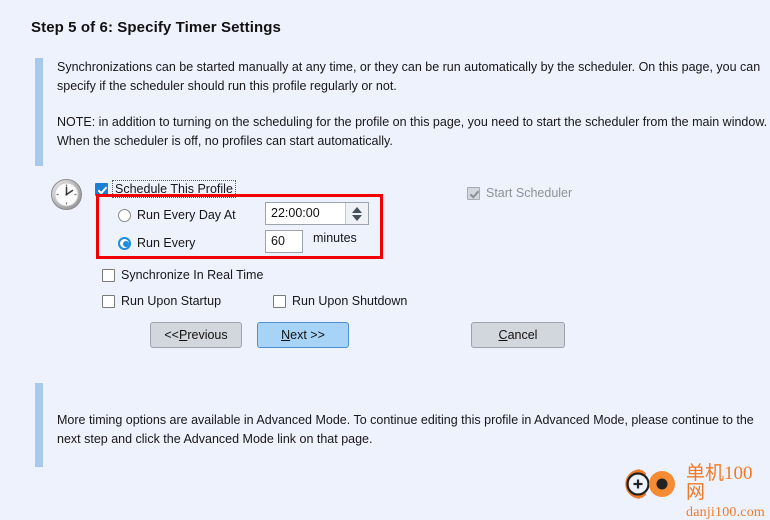  What do you see at coordinates (186, 215) in the screenshot?
I see `run-every-day-at-label: Run Every Day At` at bounding box center [186, 215].